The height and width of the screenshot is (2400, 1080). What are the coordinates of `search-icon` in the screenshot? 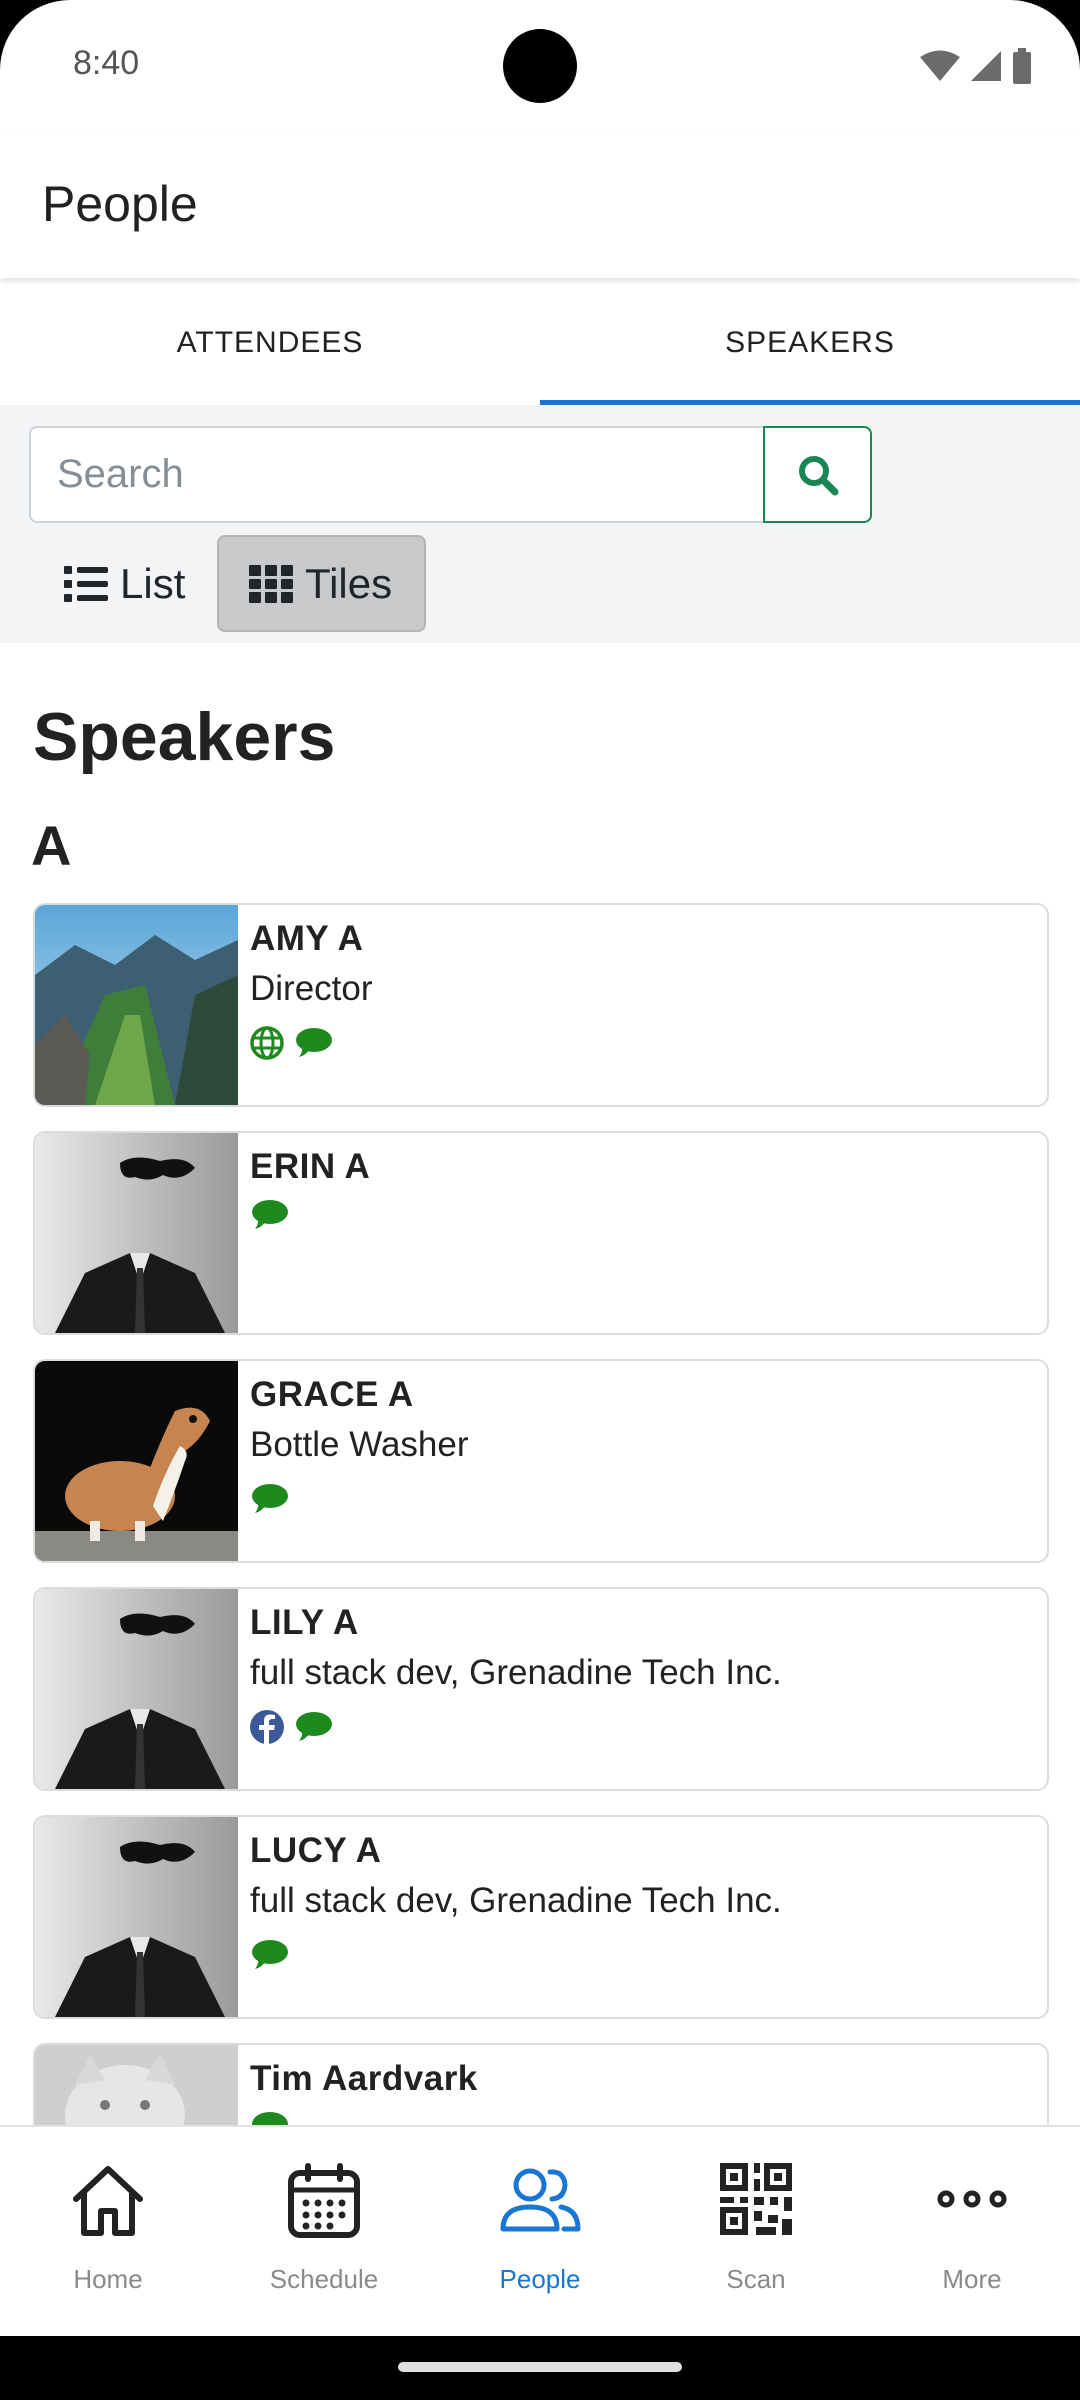 It's located at (818, 475).